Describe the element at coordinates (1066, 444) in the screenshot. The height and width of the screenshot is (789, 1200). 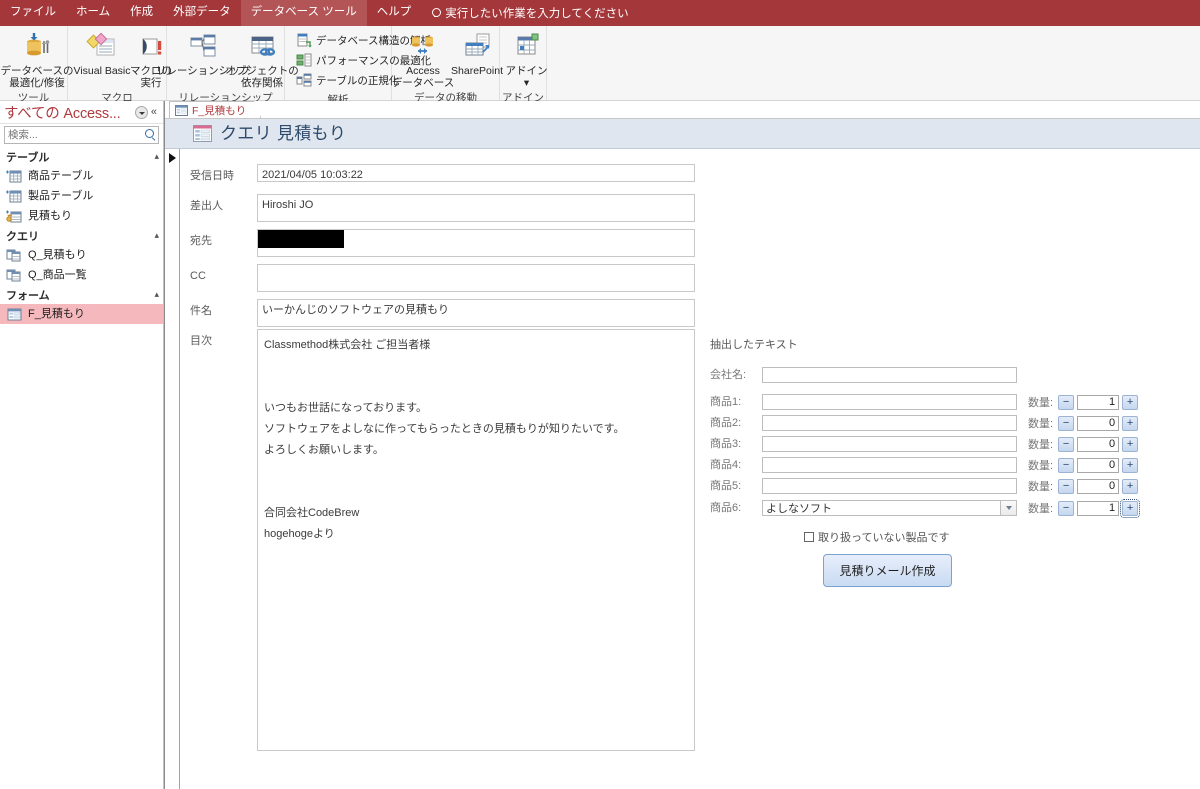
I see `quantity-3-decrement: −` at that location.